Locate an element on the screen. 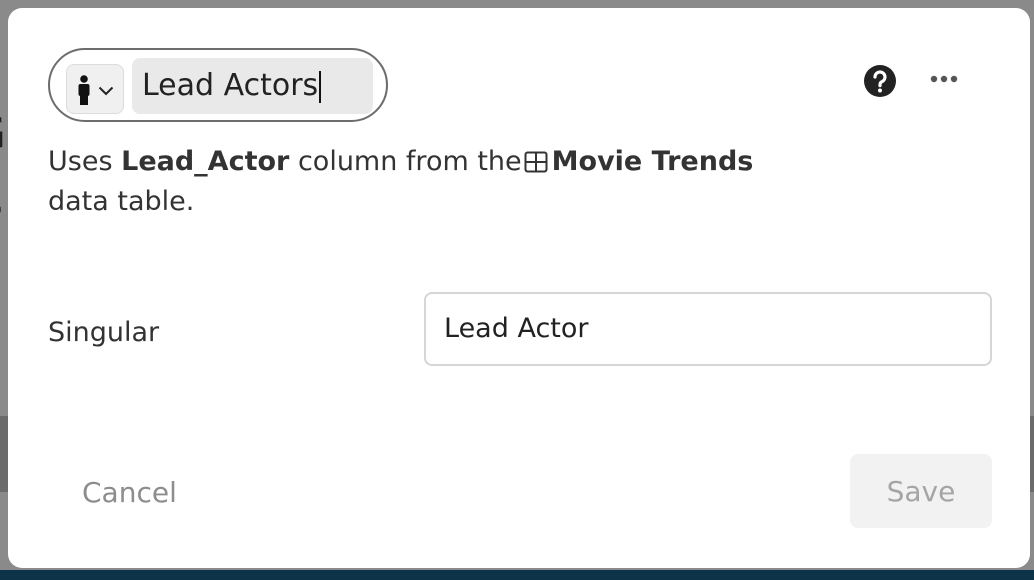 Image resolution: width=1034 pixels, height=580 pixels. description-suffix: data table. is located at coordinates (121, 201).